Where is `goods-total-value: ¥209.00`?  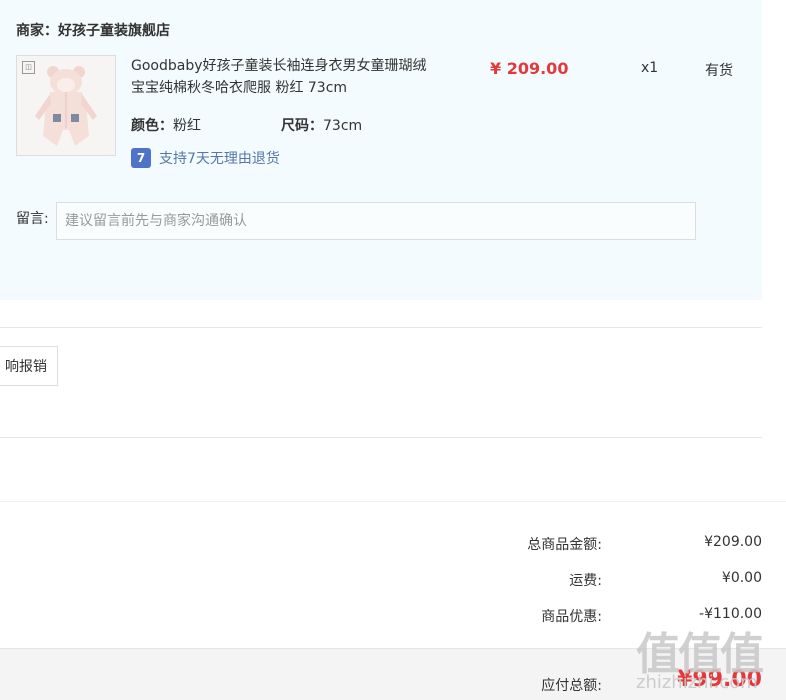
goods-total-value: ¥209.00 is located at coordinates (733, 542).